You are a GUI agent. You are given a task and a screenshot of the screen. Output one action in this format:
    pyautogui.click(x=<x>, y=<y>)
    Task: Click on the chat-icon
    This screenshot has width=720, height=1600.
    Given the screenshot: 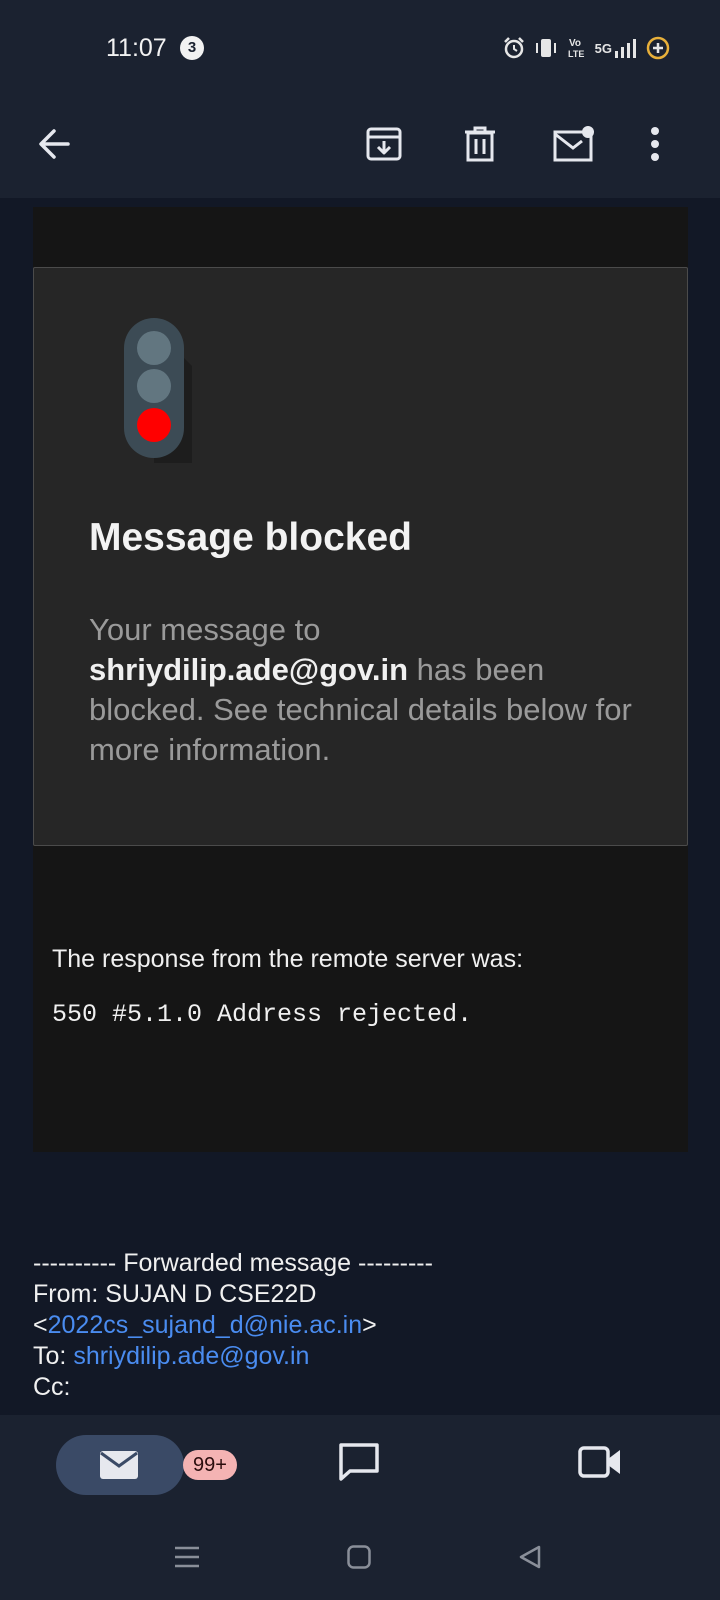 What is the action you would take?
    pyautogui.click(x=359, y=1462)
    